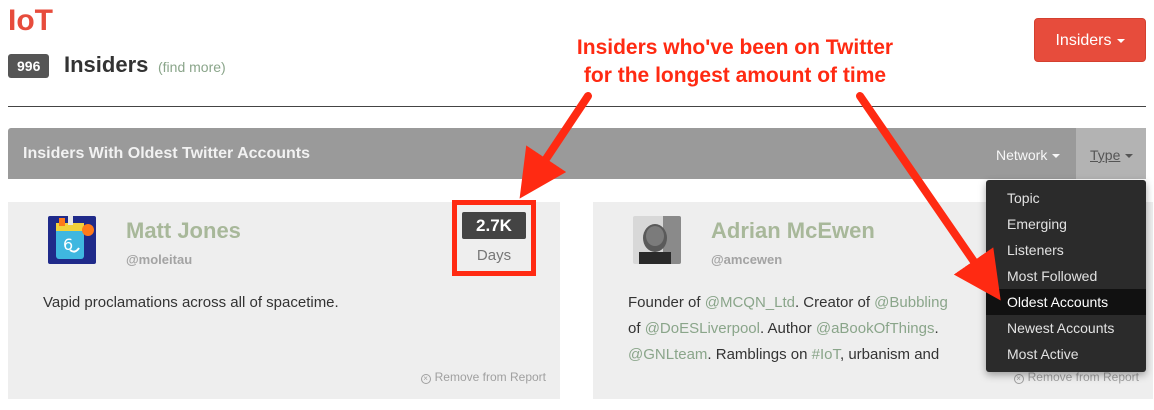 This screenshot has width=1154, height=410. I want to click on find-more-link: (find more), so click(192, 67).